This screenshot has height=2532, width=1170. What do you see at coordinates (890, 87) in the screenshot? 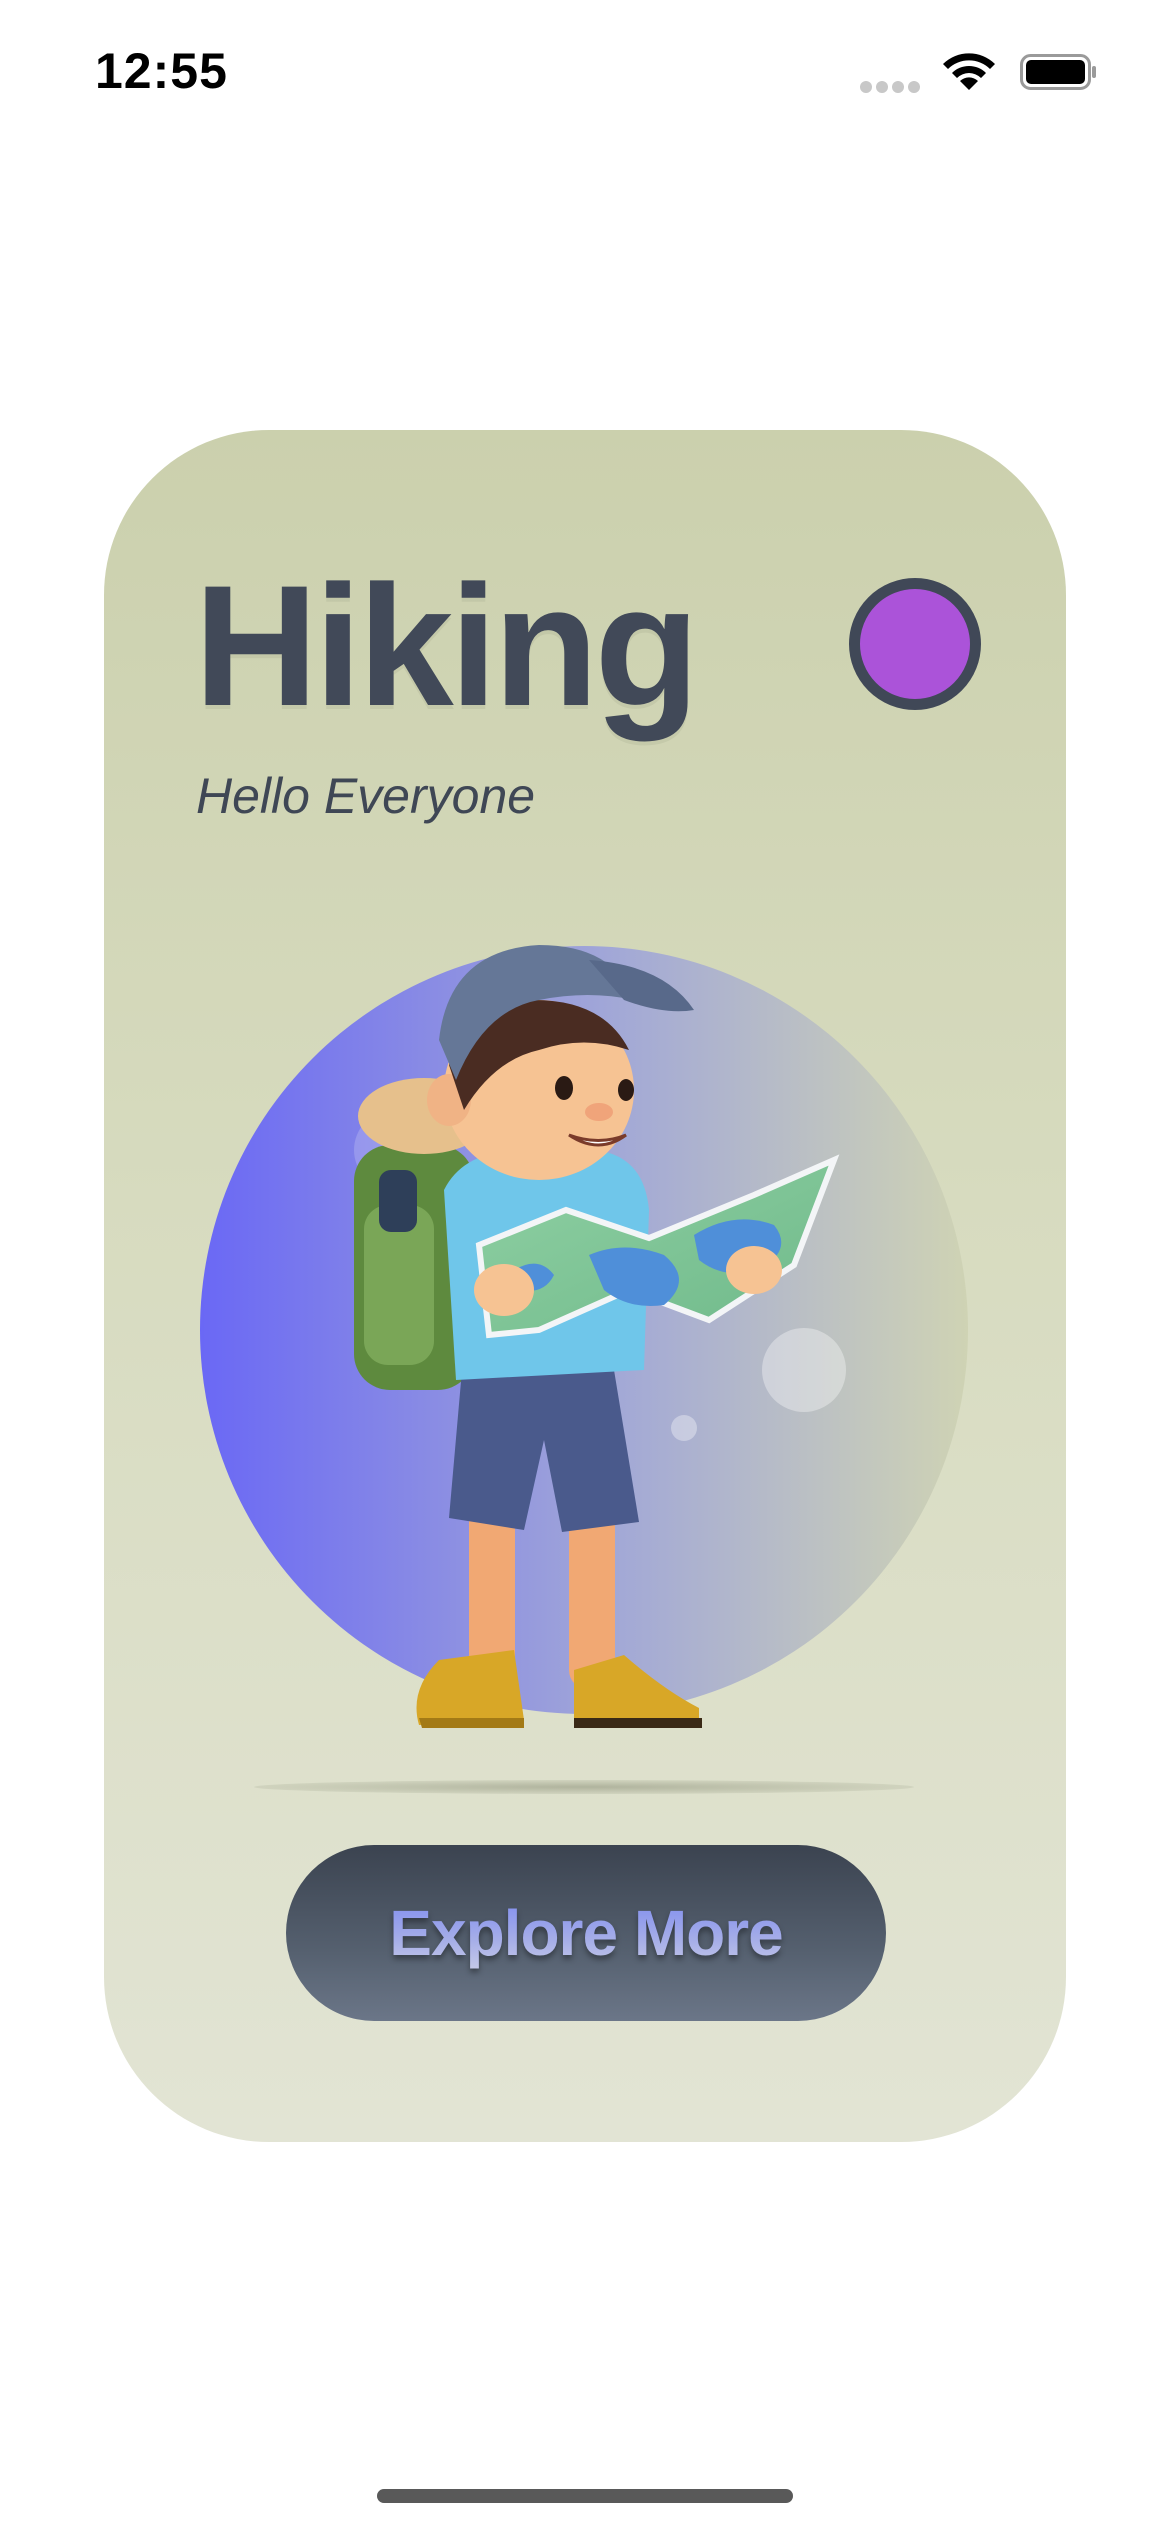
I see `cellular-signal-icon` at bounding box center [890, 87].